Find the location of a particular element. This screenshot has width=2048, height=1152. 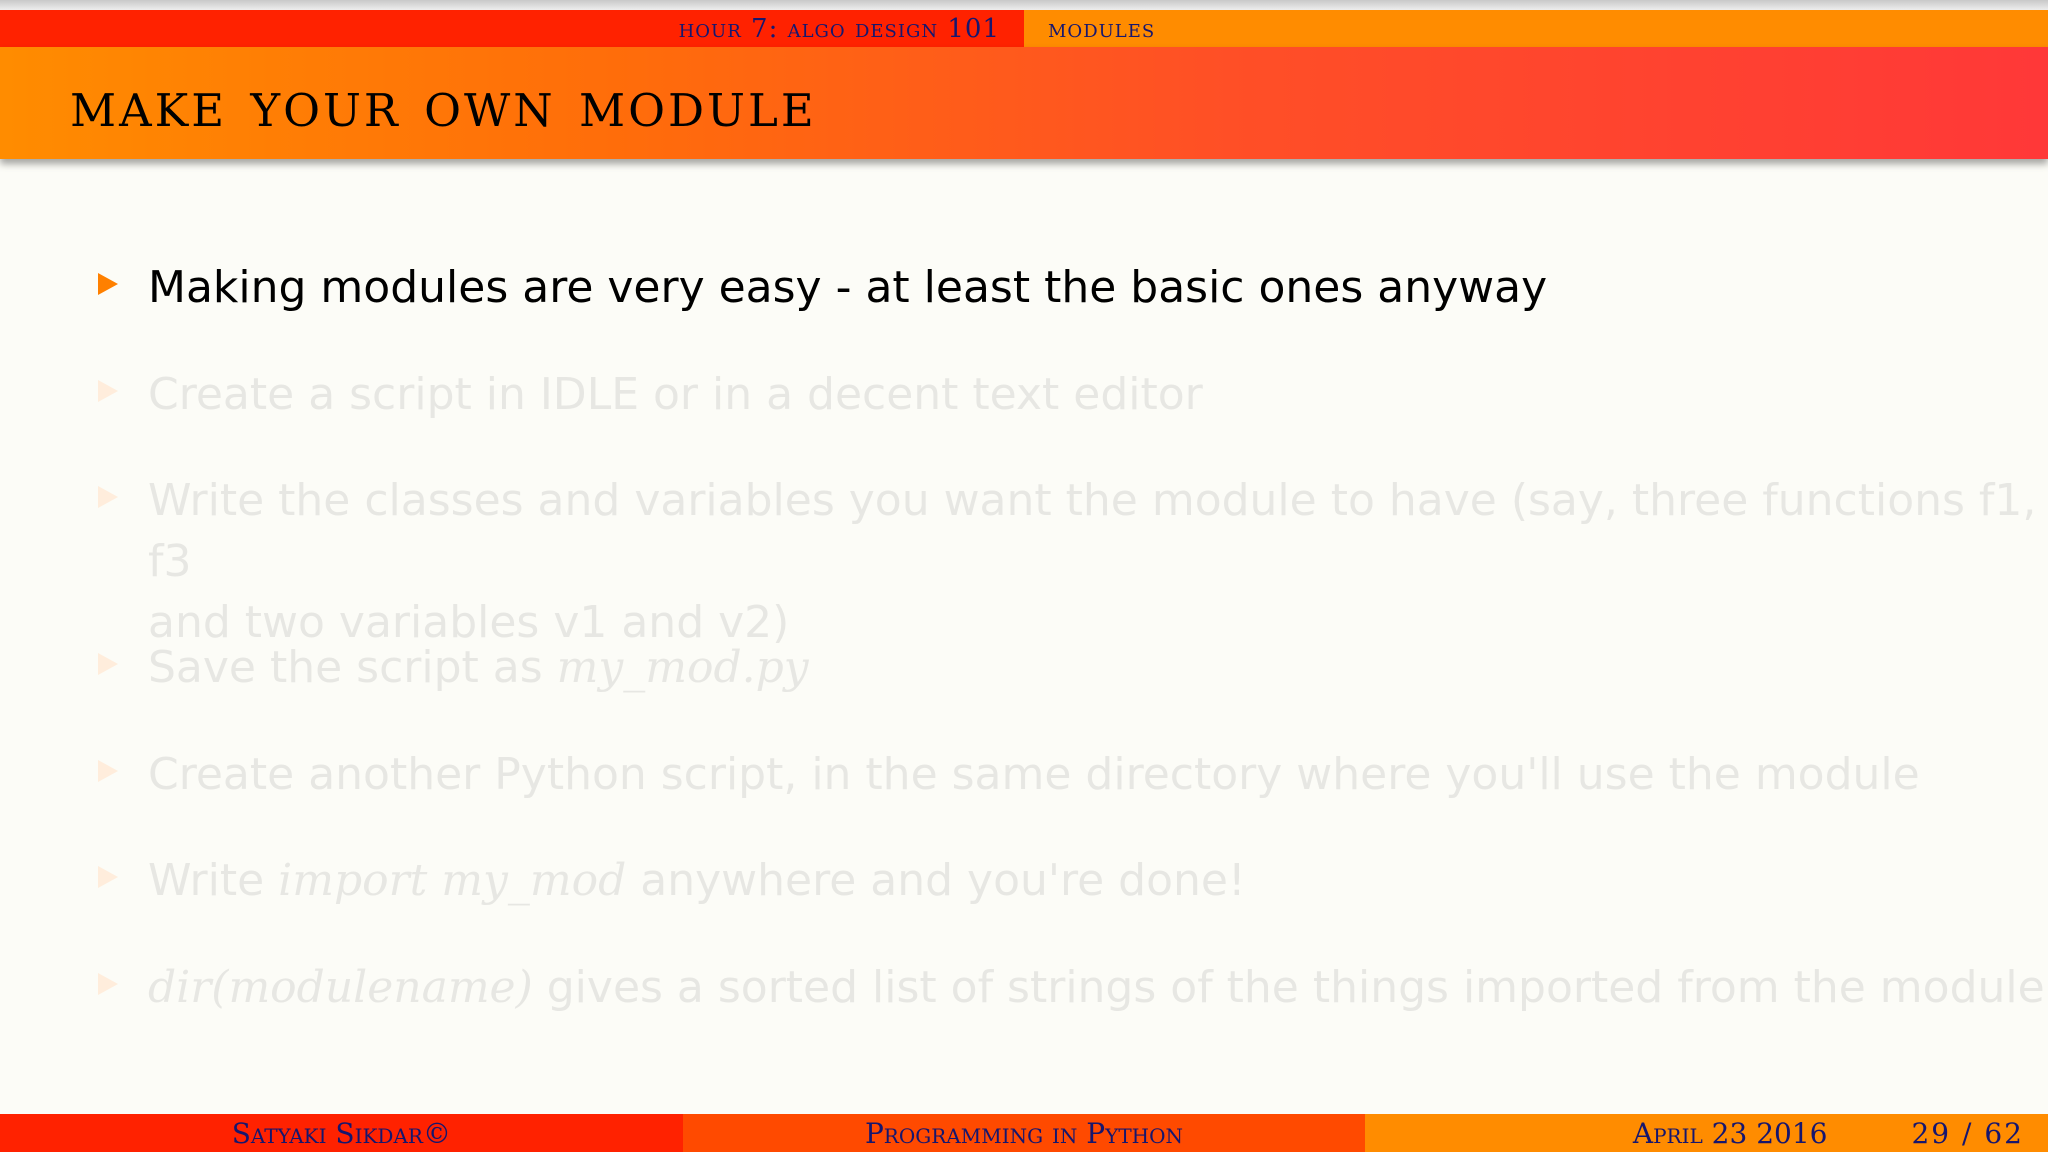

headline-bar: hour 7: algo design 101 modules is located at coordinates (1024, 28).